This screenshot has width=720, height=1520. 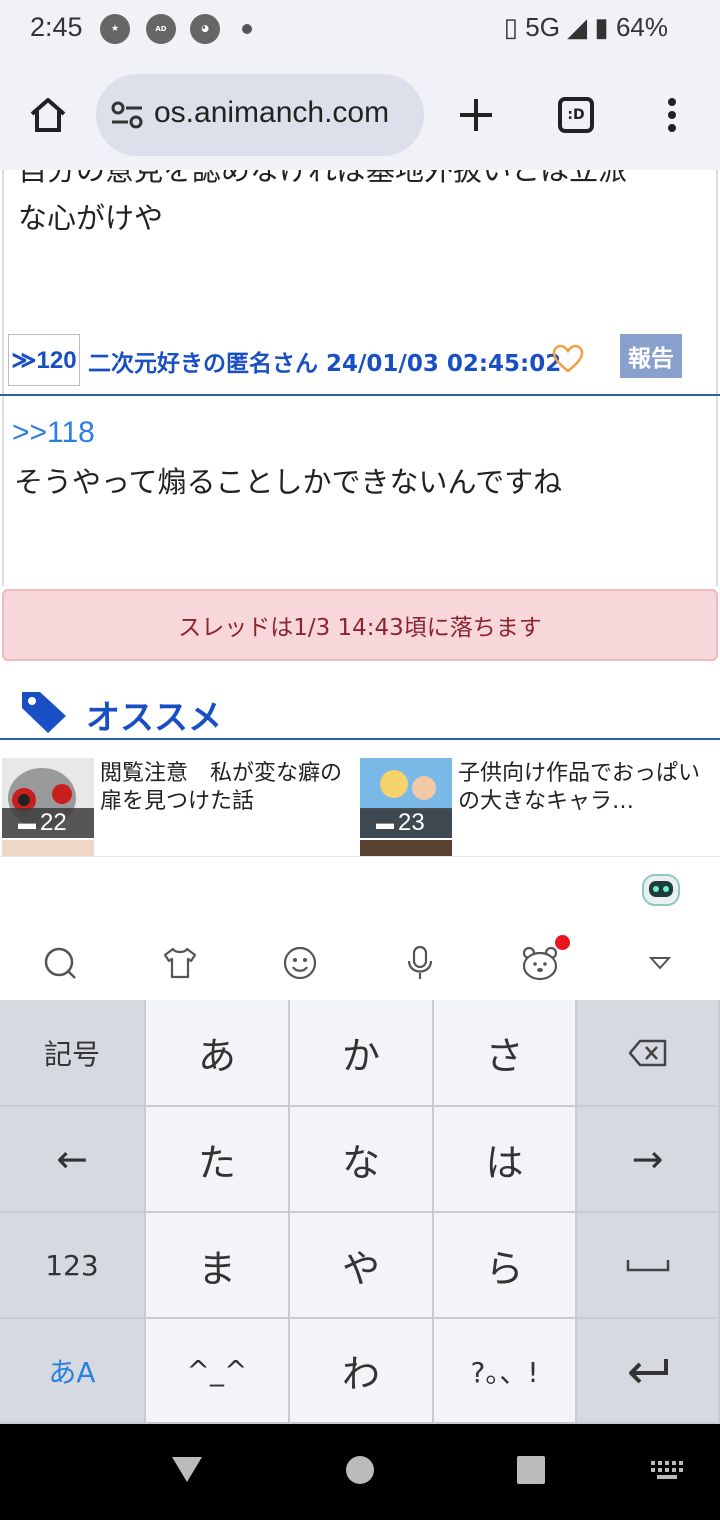 I want to click on key-ya: や, so click(x=362, y=1266).